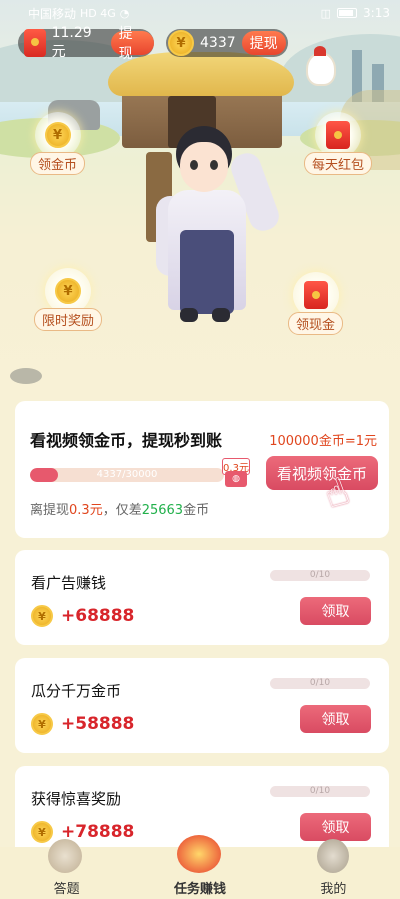  Describe the element at coordinates (76, 799) in the screenshot. I see `task-title: 获得惊喜奖励` at that location.